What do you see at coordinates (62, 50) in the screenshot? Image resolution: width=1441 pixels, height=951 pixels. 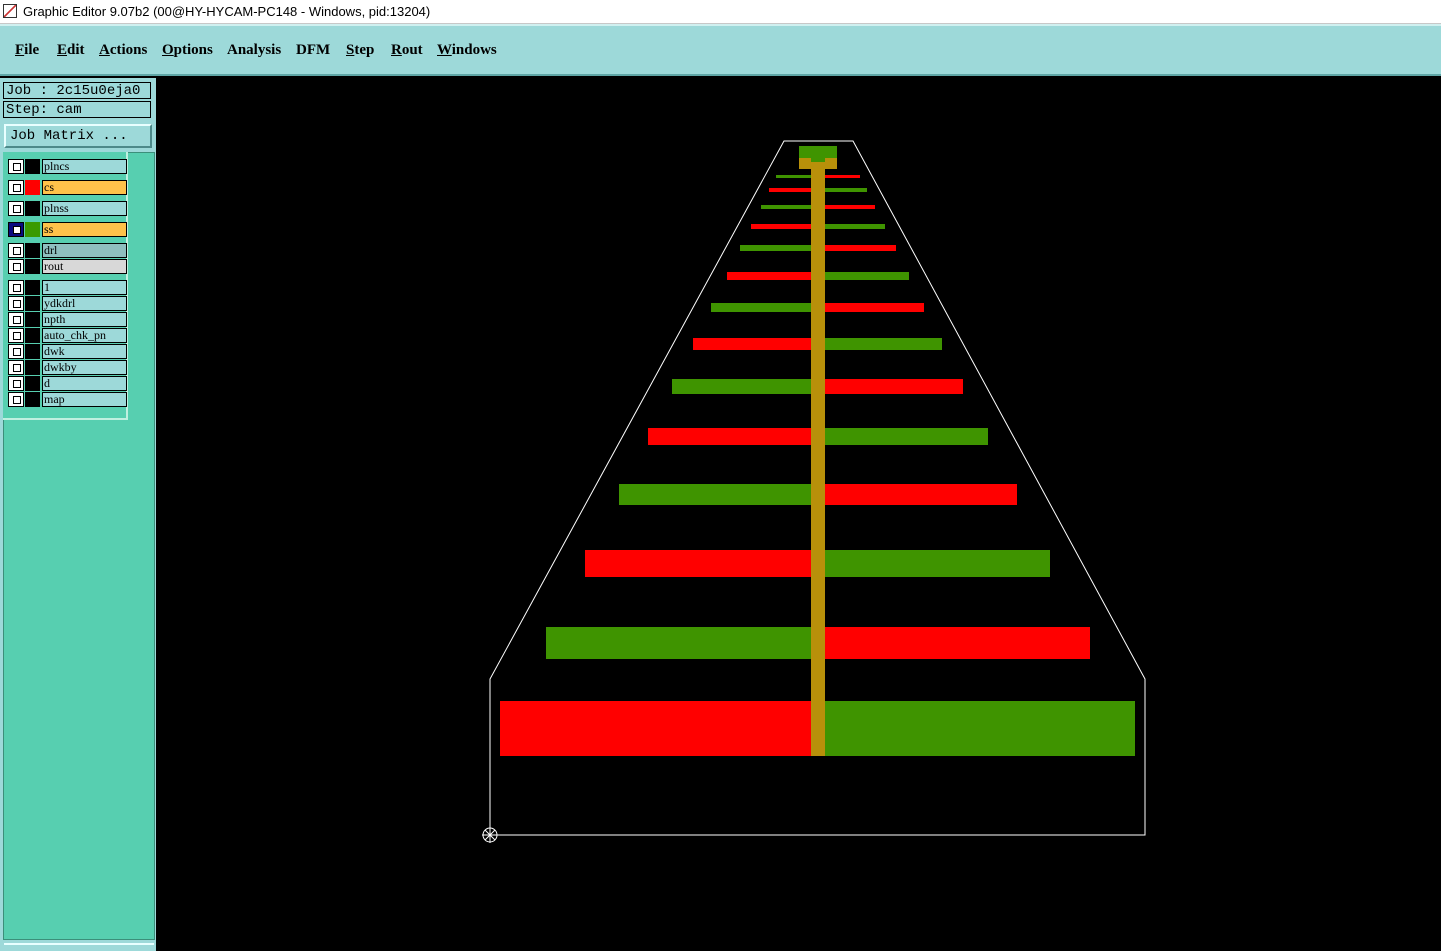 I see `menu-mnemonic: E` at bounding box center [62, 50].